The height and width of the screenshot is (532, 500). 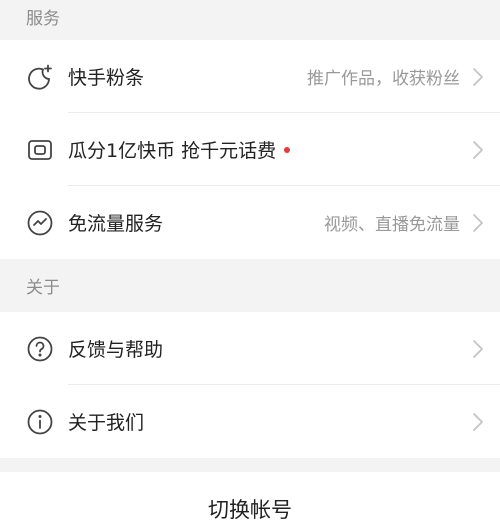 I want to click on menu-item-kuaibi-promo: 瓜分1亿快币 抢千元话费, so click(x=250, y=149).